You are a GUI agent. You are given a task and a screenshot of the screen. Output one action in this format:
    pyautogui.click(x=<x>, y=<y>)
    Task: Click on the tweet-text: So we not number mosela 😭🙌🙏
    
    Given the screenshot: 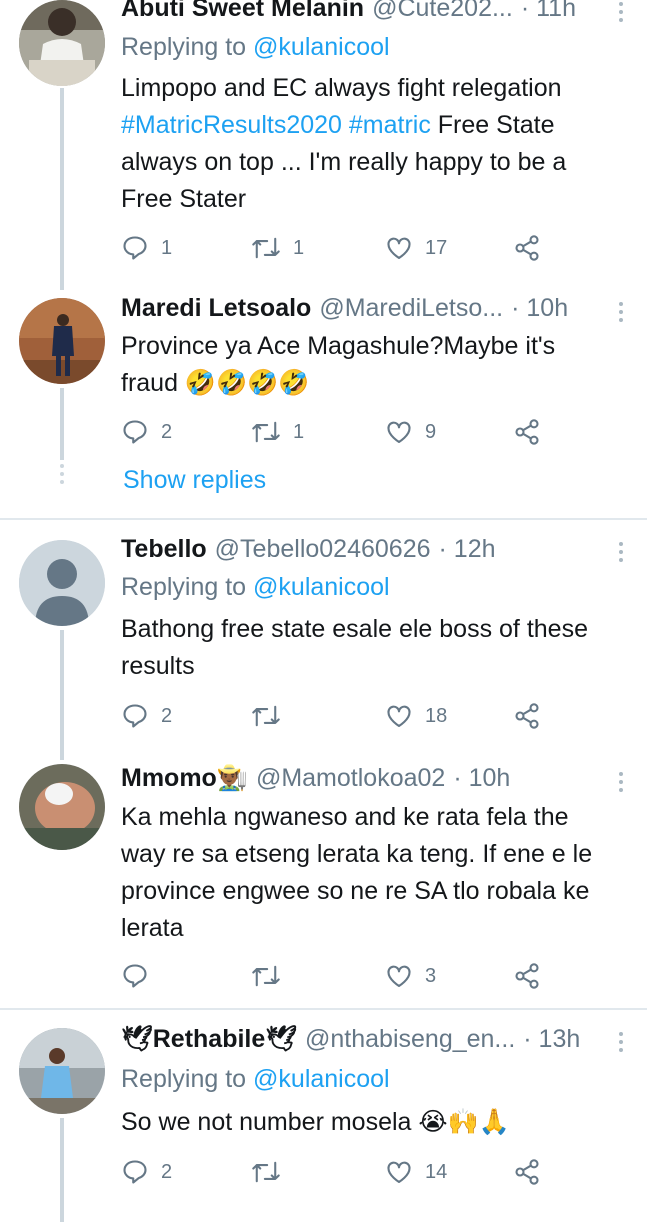 What is the action you would take?
    pyautogui.click(x=376, y=1122)
    